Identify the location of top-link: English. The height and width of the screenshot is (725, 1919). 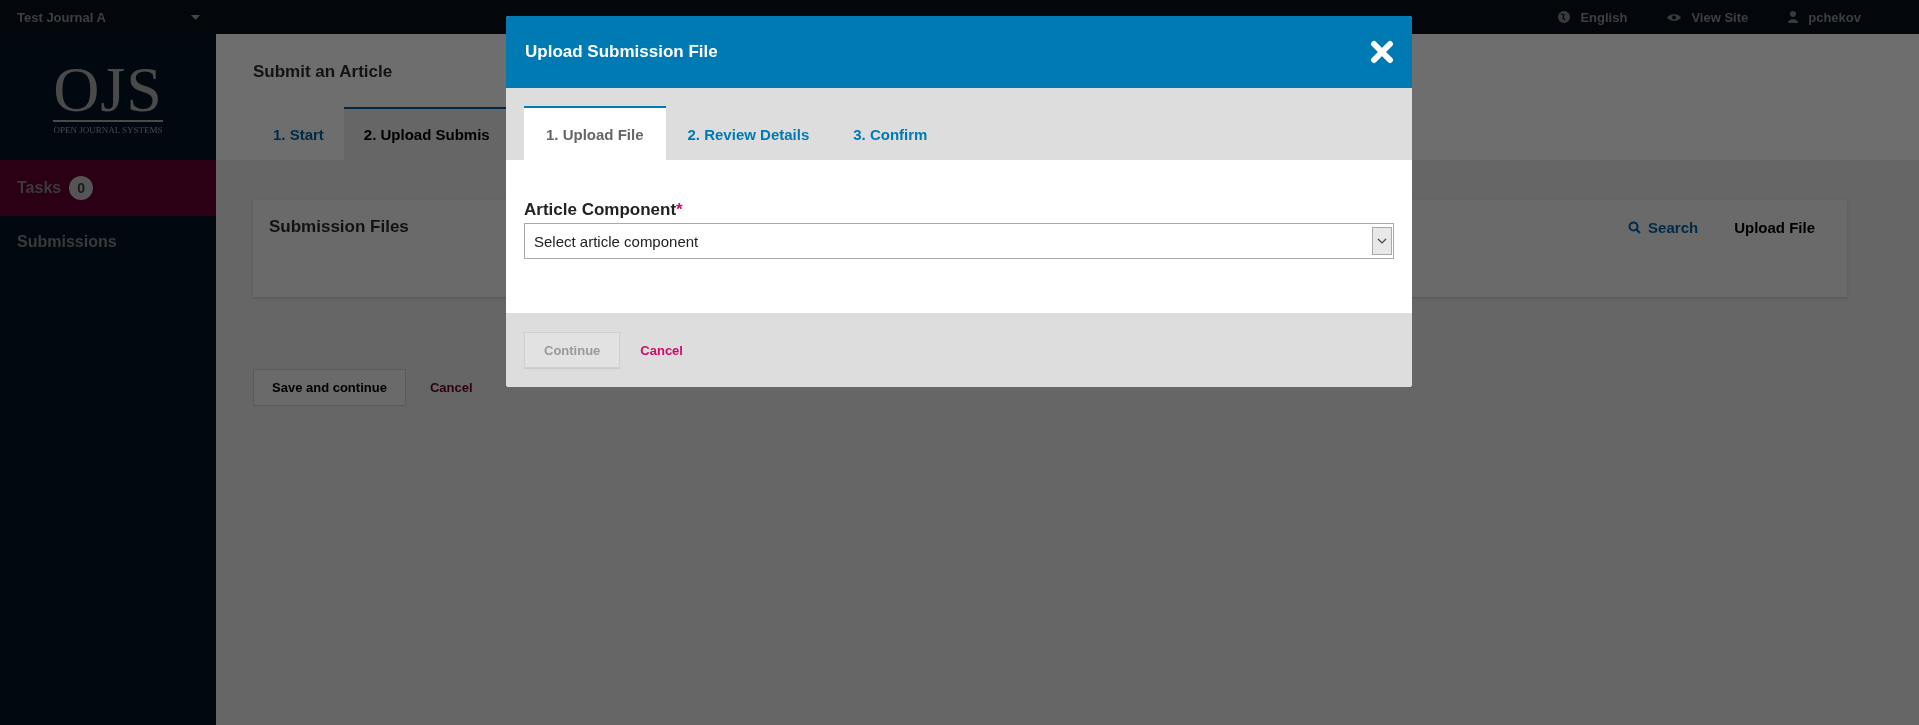
(1593, 17).